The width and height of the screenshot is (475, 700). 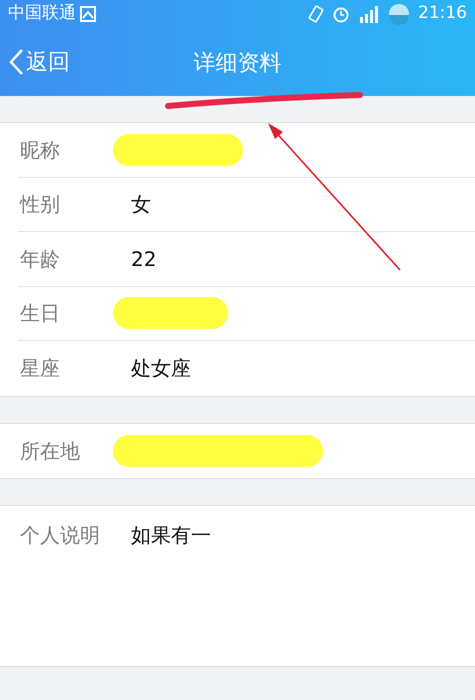 I want to click on field-value: 如果有一, so click(x=171, y=535).